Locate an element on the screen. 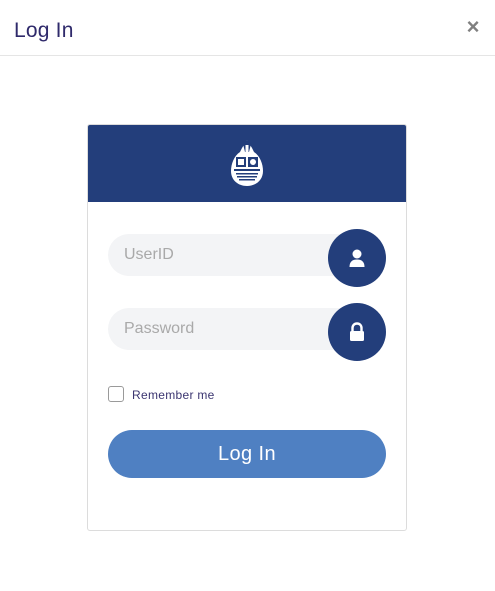 The image size is (495, 591). user-icon-badge is located at coordinates (357, 258).